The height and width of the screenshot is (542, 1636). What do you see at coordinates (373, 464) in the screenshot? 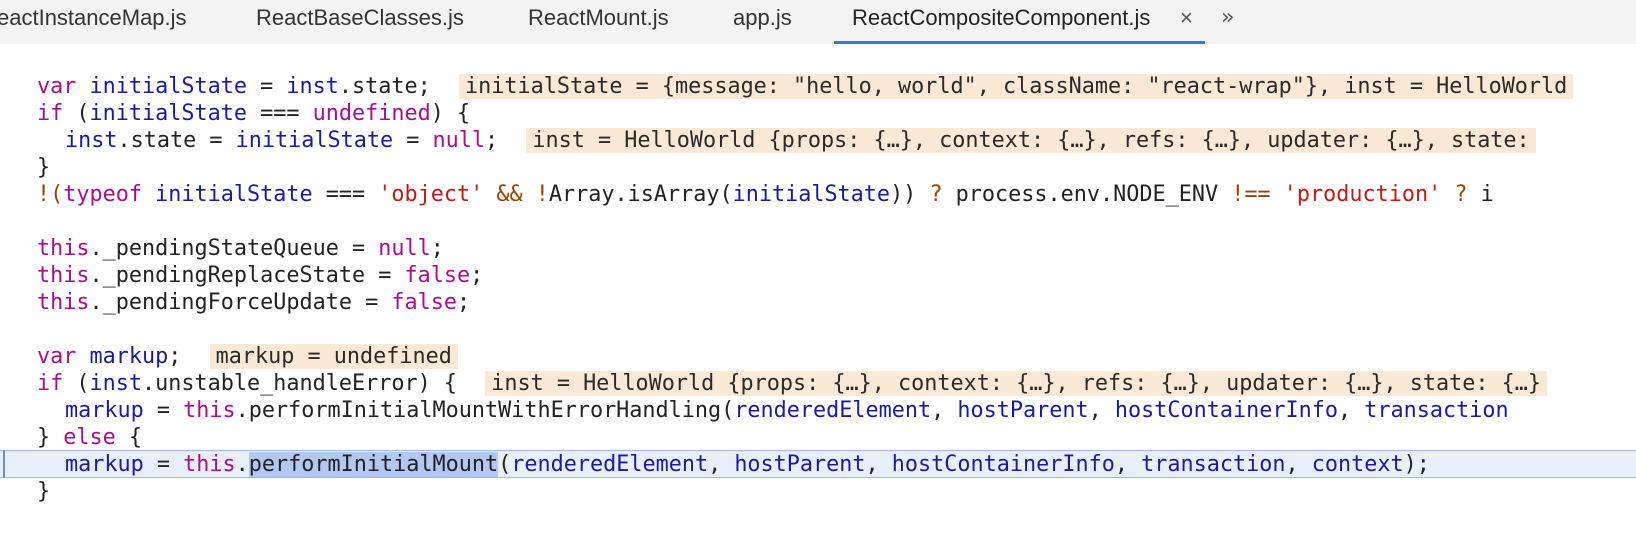
I see `selected-function-name: performInitialMount` at bounding box center [373, 464].